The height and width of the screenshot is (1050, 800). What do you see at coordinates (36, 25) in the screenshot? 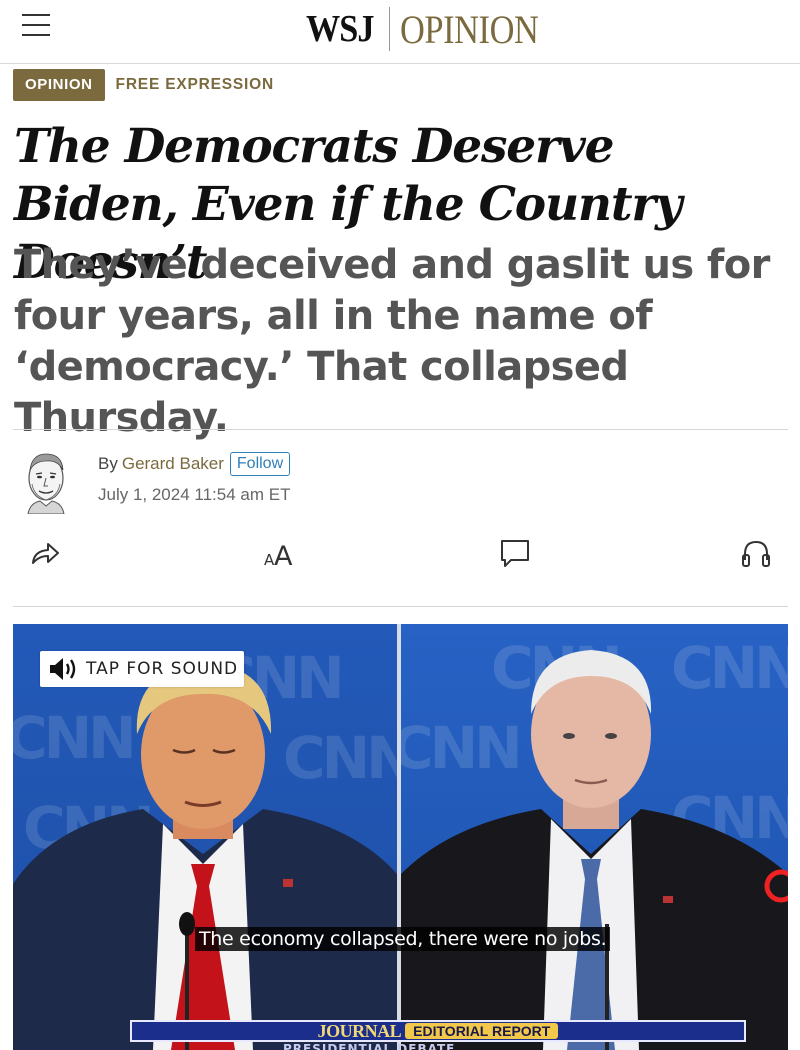
I see `menu-icon` at bounding box center [36, 25].